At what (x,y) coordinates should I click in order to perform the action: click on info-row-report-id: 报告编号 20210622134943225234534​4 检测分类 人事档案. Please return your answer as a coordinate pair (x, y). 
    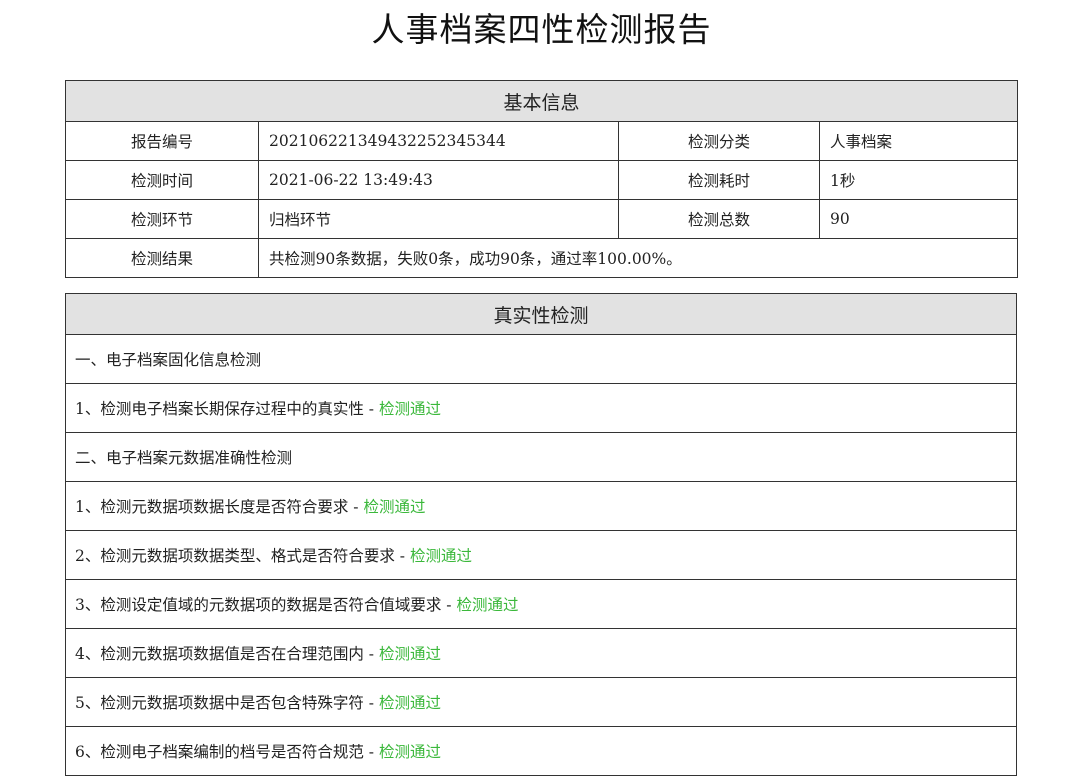
    Looking at the image, I should click on (542, 141).